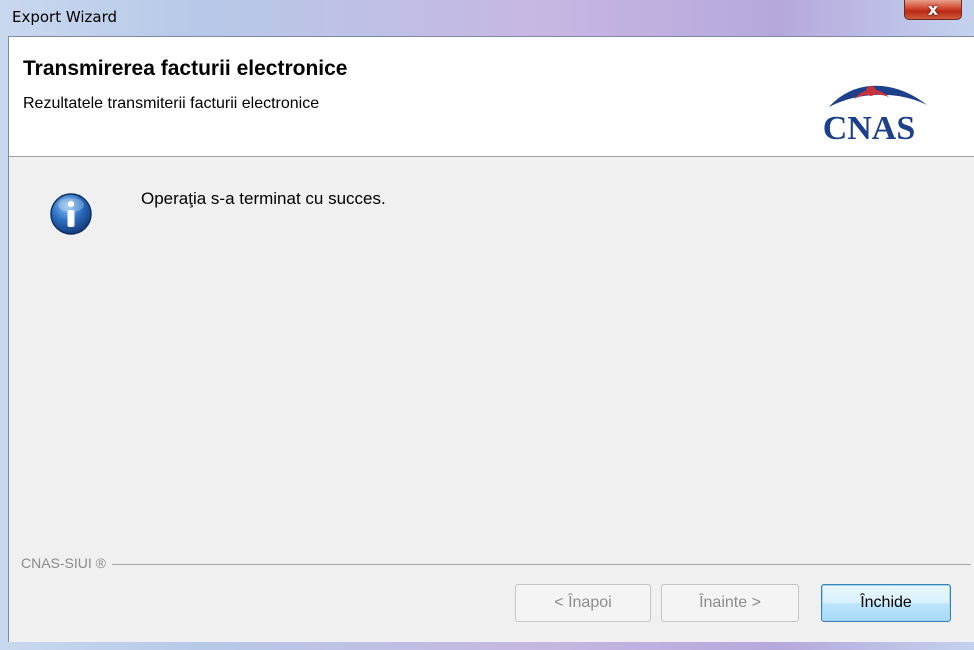 This screenshot has width=974, height=650. What do you see at coordinates (487, 18) in the screenshot?
I see `title-bar: Export Wizard x` at bounding box center [487, 18].